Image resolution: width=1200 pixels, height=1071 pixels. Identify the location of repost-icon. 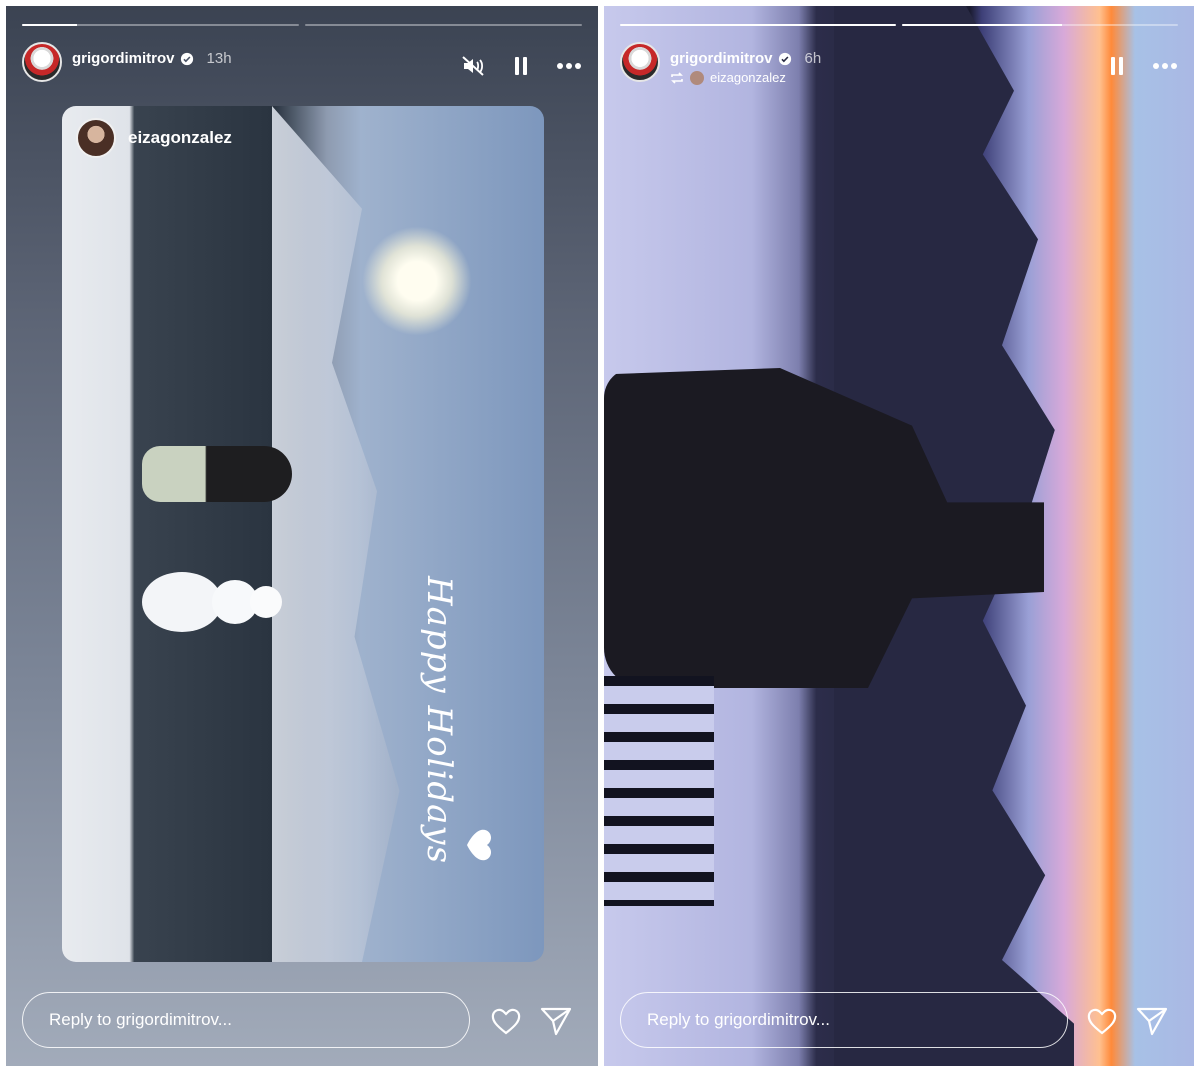
(677, 77).